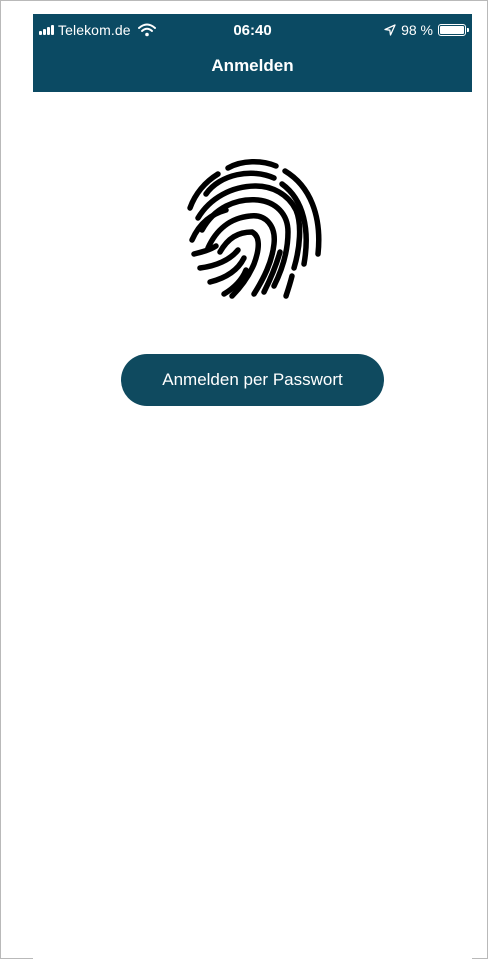 The image size is (488, 959). What do you see at coordinates (252, 380) in the screenshot?
I see `login-with-password-button: Anmelden per Passwort` at bounding box center [252, 380].